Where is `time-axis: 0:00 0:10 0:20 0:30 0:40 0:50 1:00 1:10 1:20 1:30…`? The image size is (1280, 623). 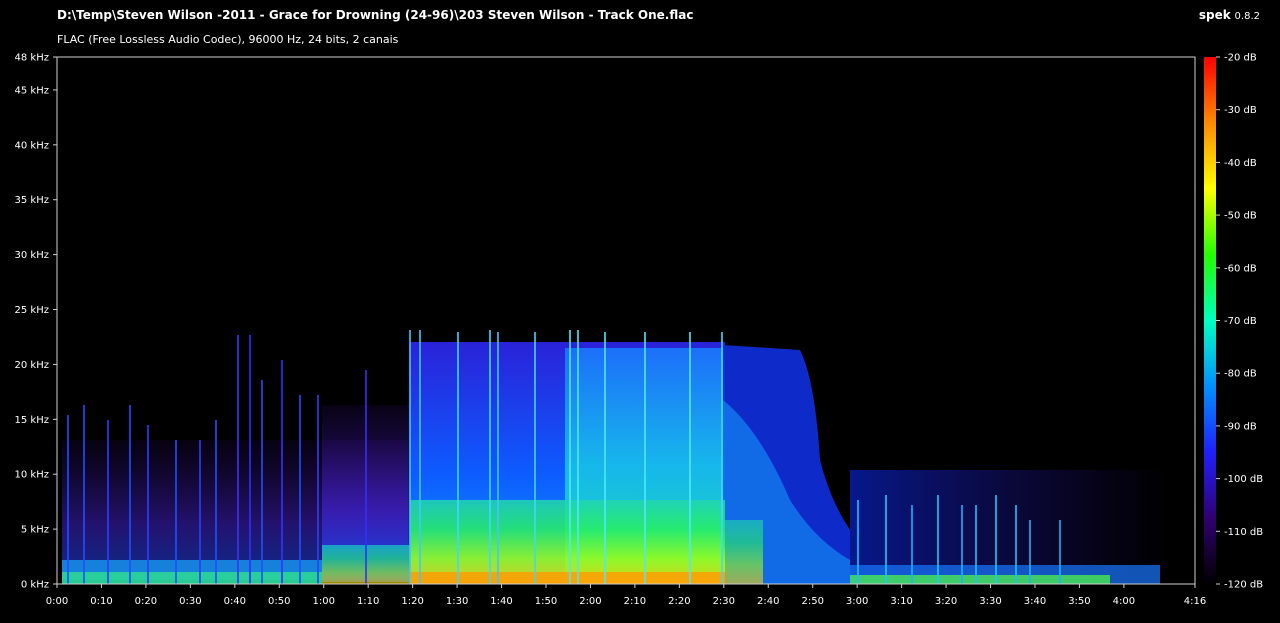
time-axis: 0:00 0:10 0:20 0:30 0:40 0:50 1:00 1:10 1:20 1:30… is located at coordinates (626, 595).